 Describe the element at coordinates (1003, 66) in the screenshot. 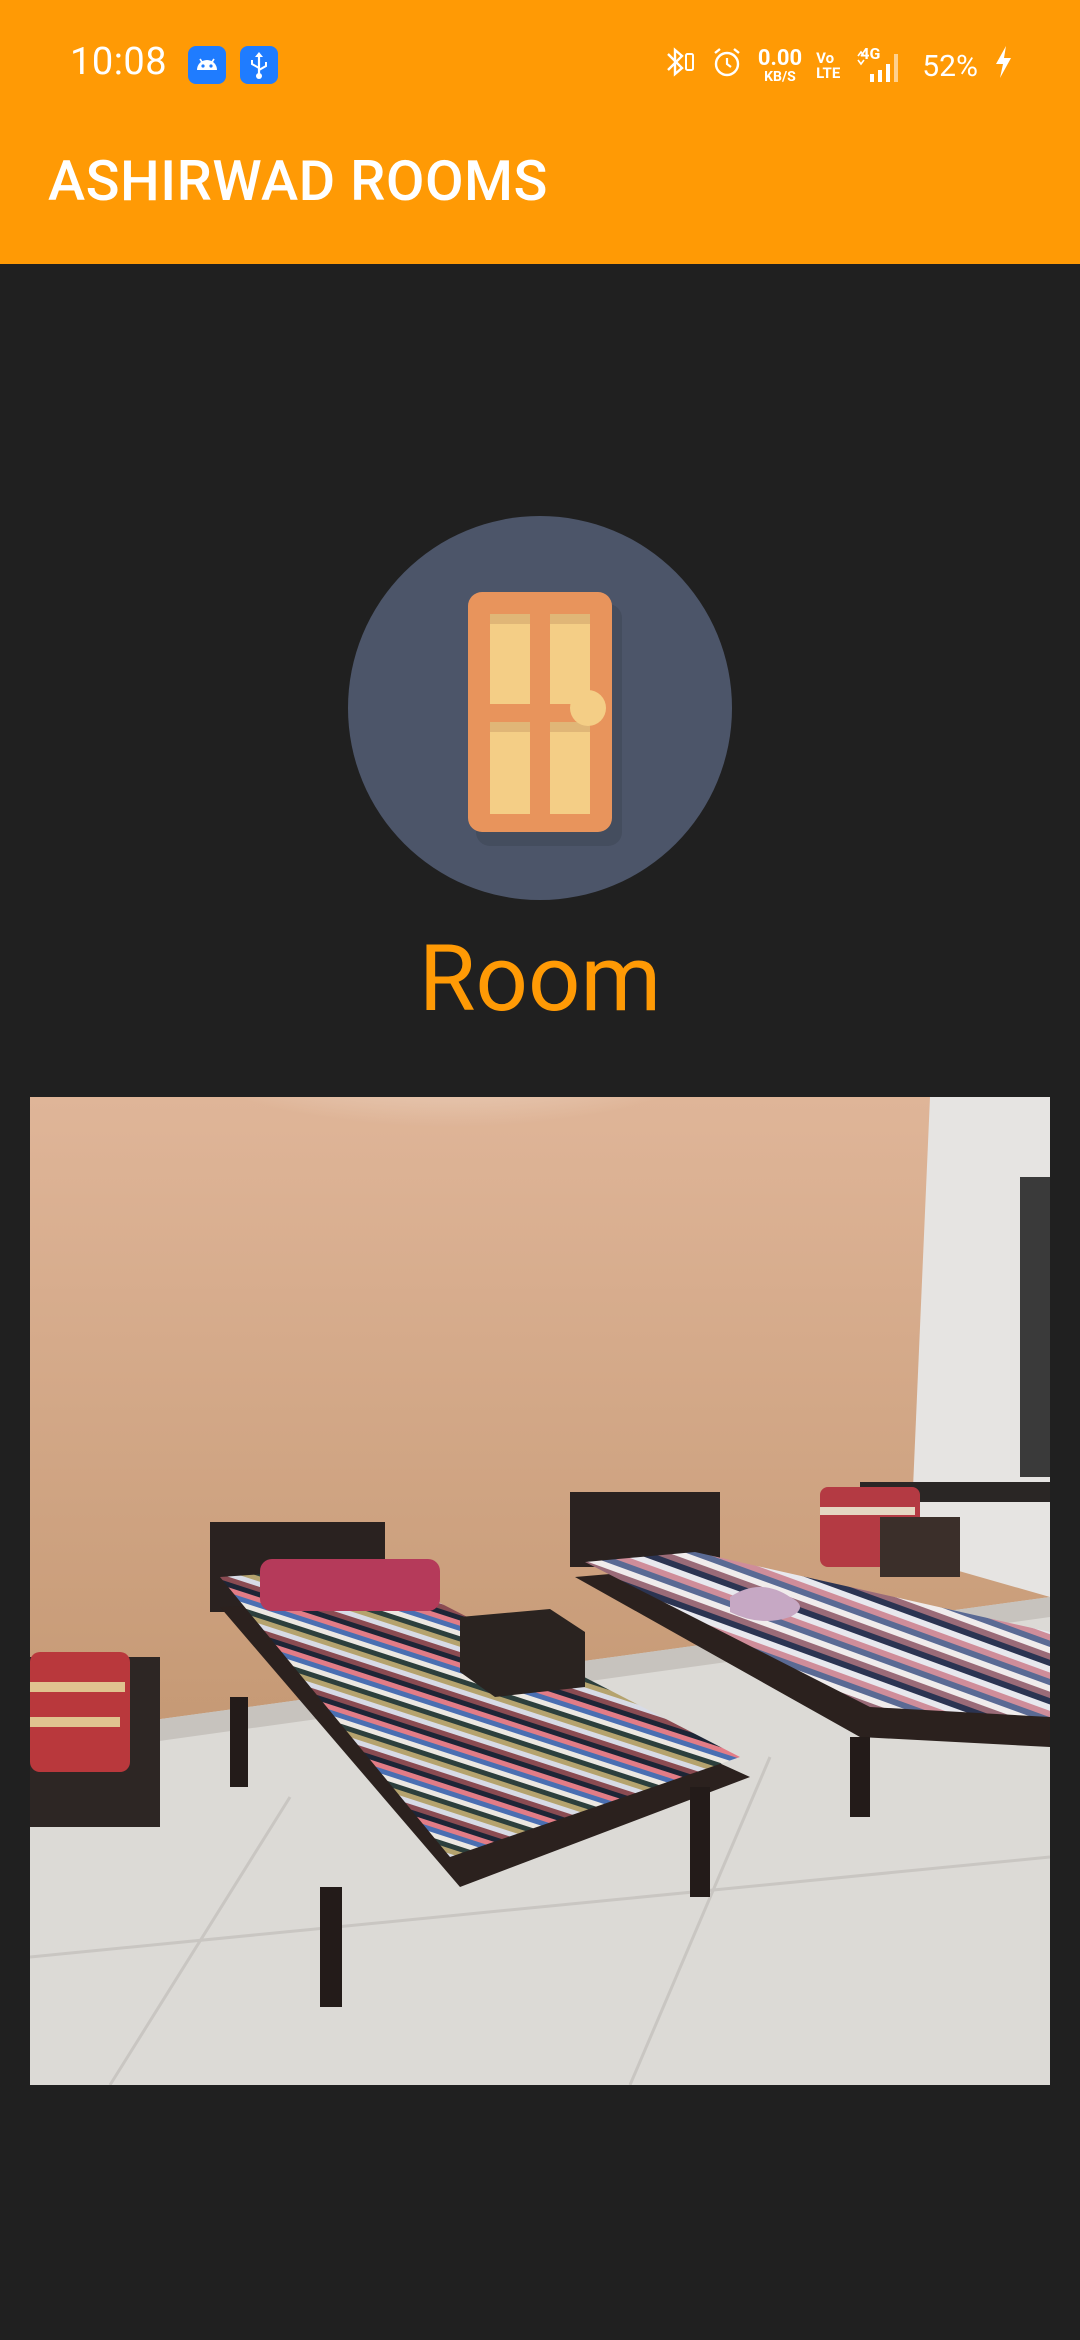

I see `charging-icon` at that location.